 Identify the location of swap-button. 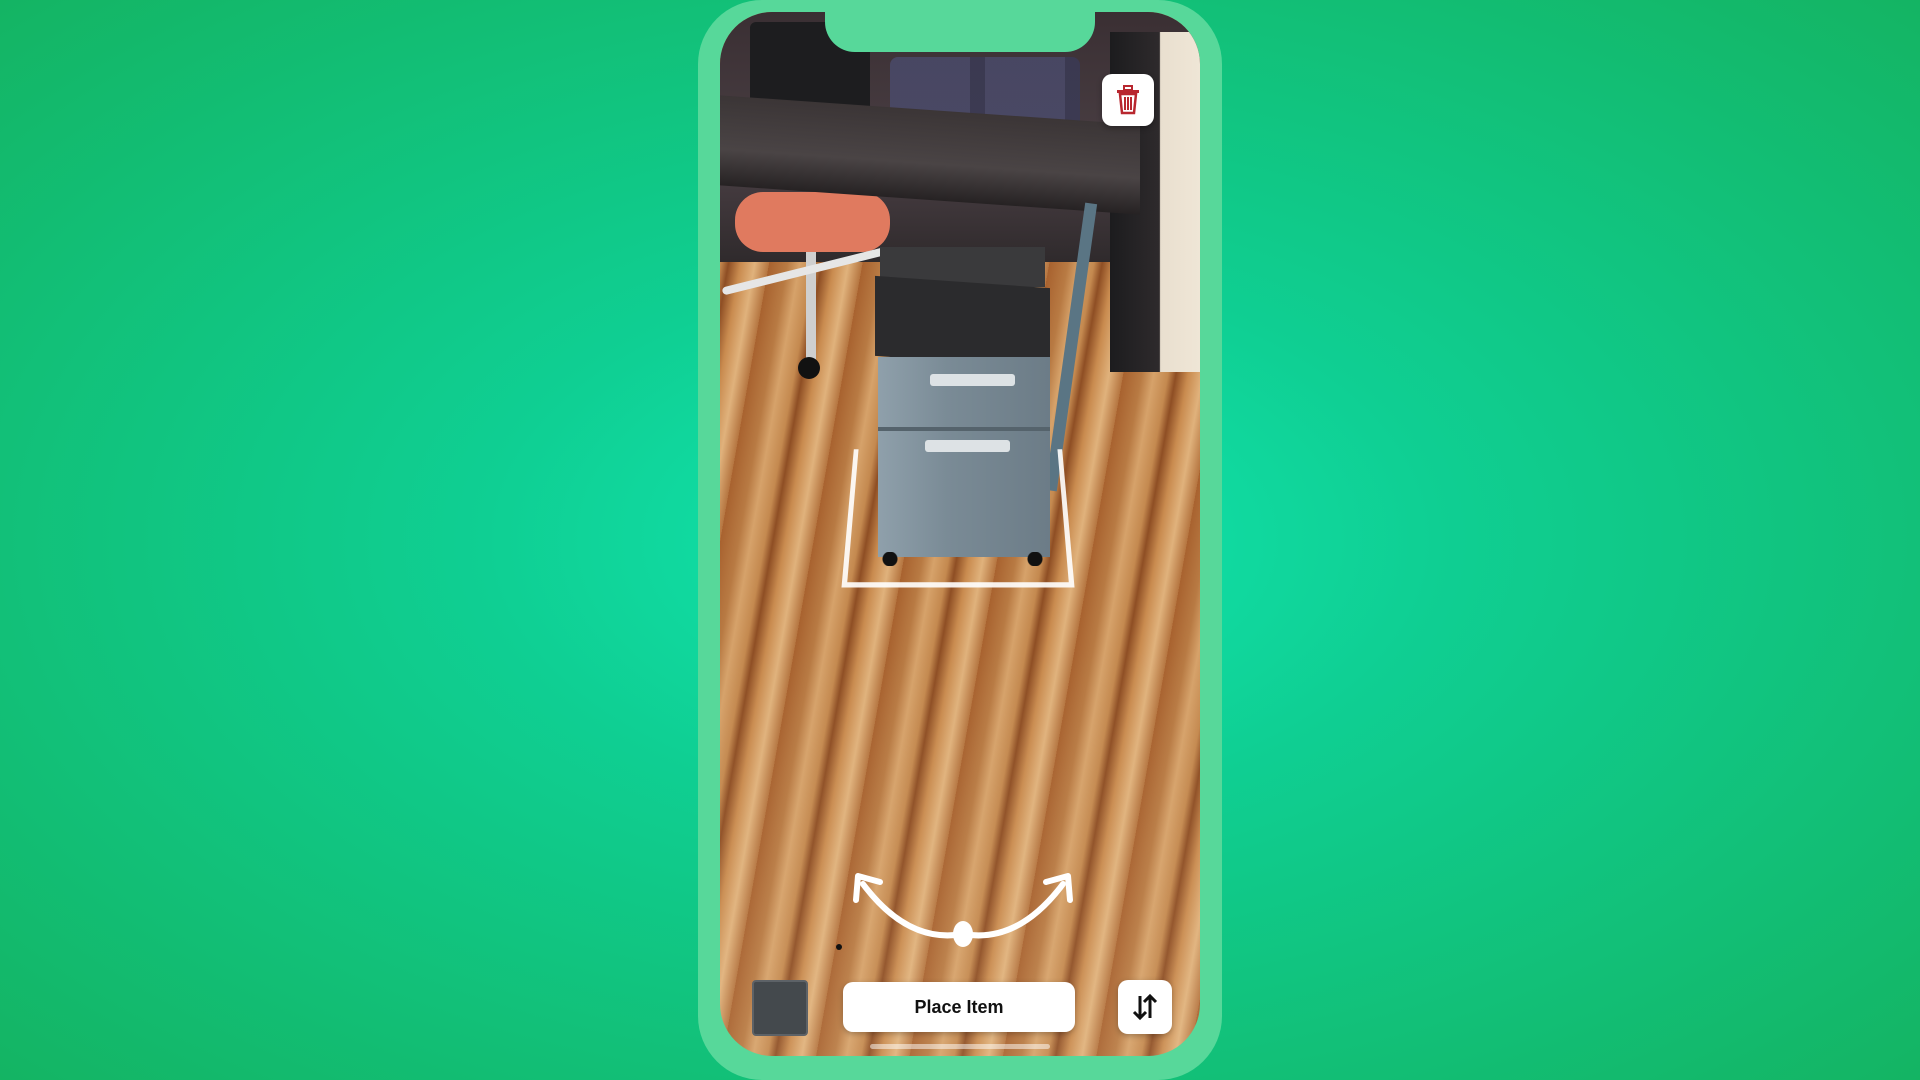
(1145, 1007).